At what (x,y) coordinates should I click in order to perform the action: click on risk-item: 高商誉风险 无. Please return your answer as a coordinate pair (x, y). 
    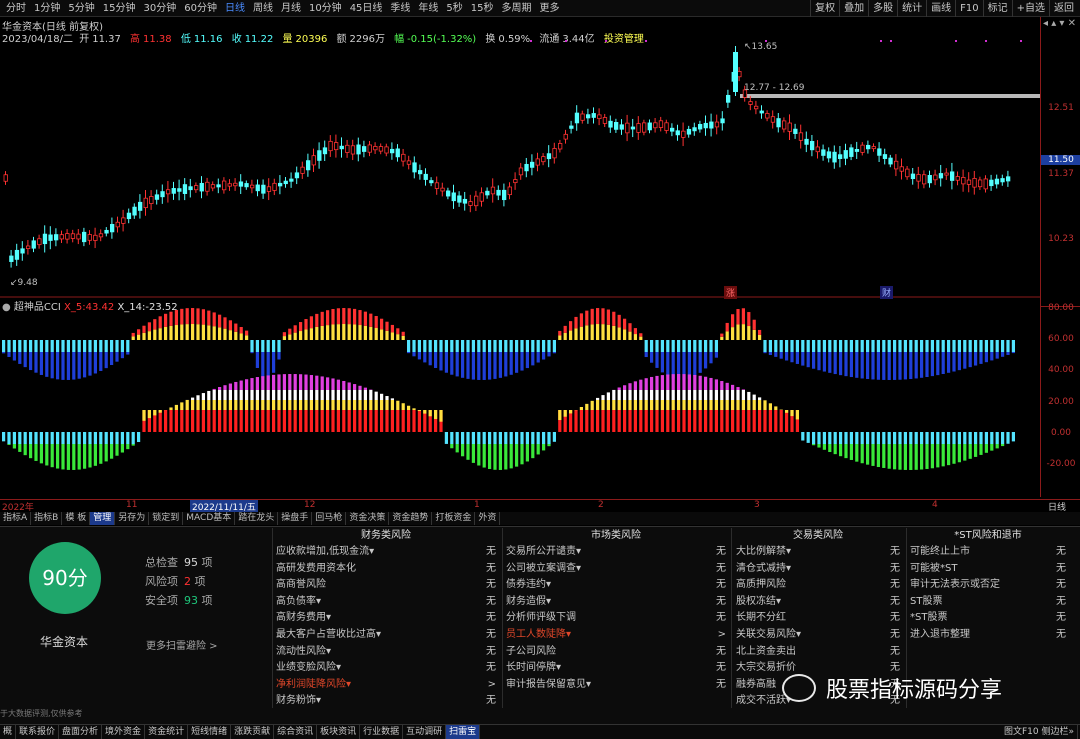
    Looking at the image, I should click on (386, 585).